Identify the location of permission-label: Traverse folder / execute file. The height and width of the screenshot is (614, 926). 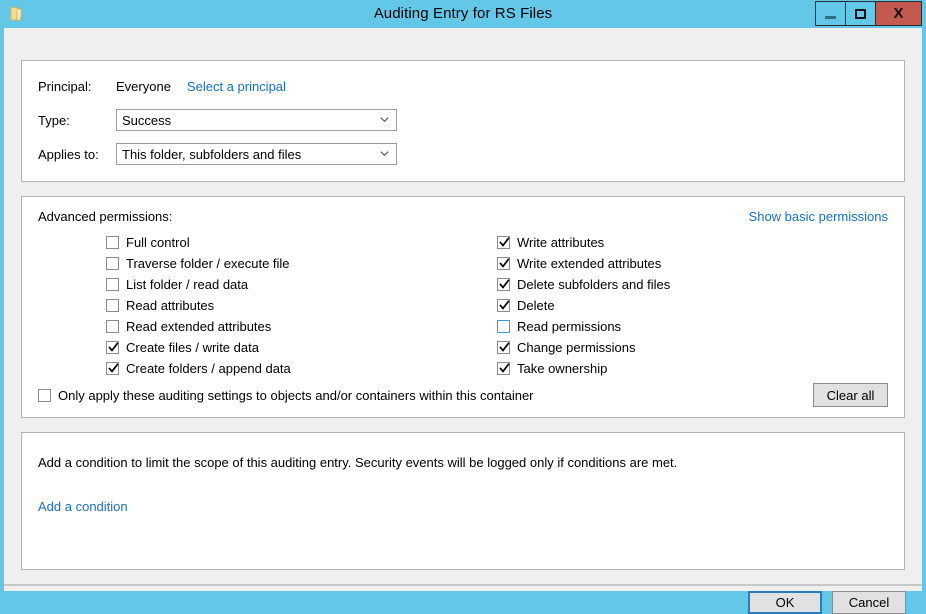
(208, 263).